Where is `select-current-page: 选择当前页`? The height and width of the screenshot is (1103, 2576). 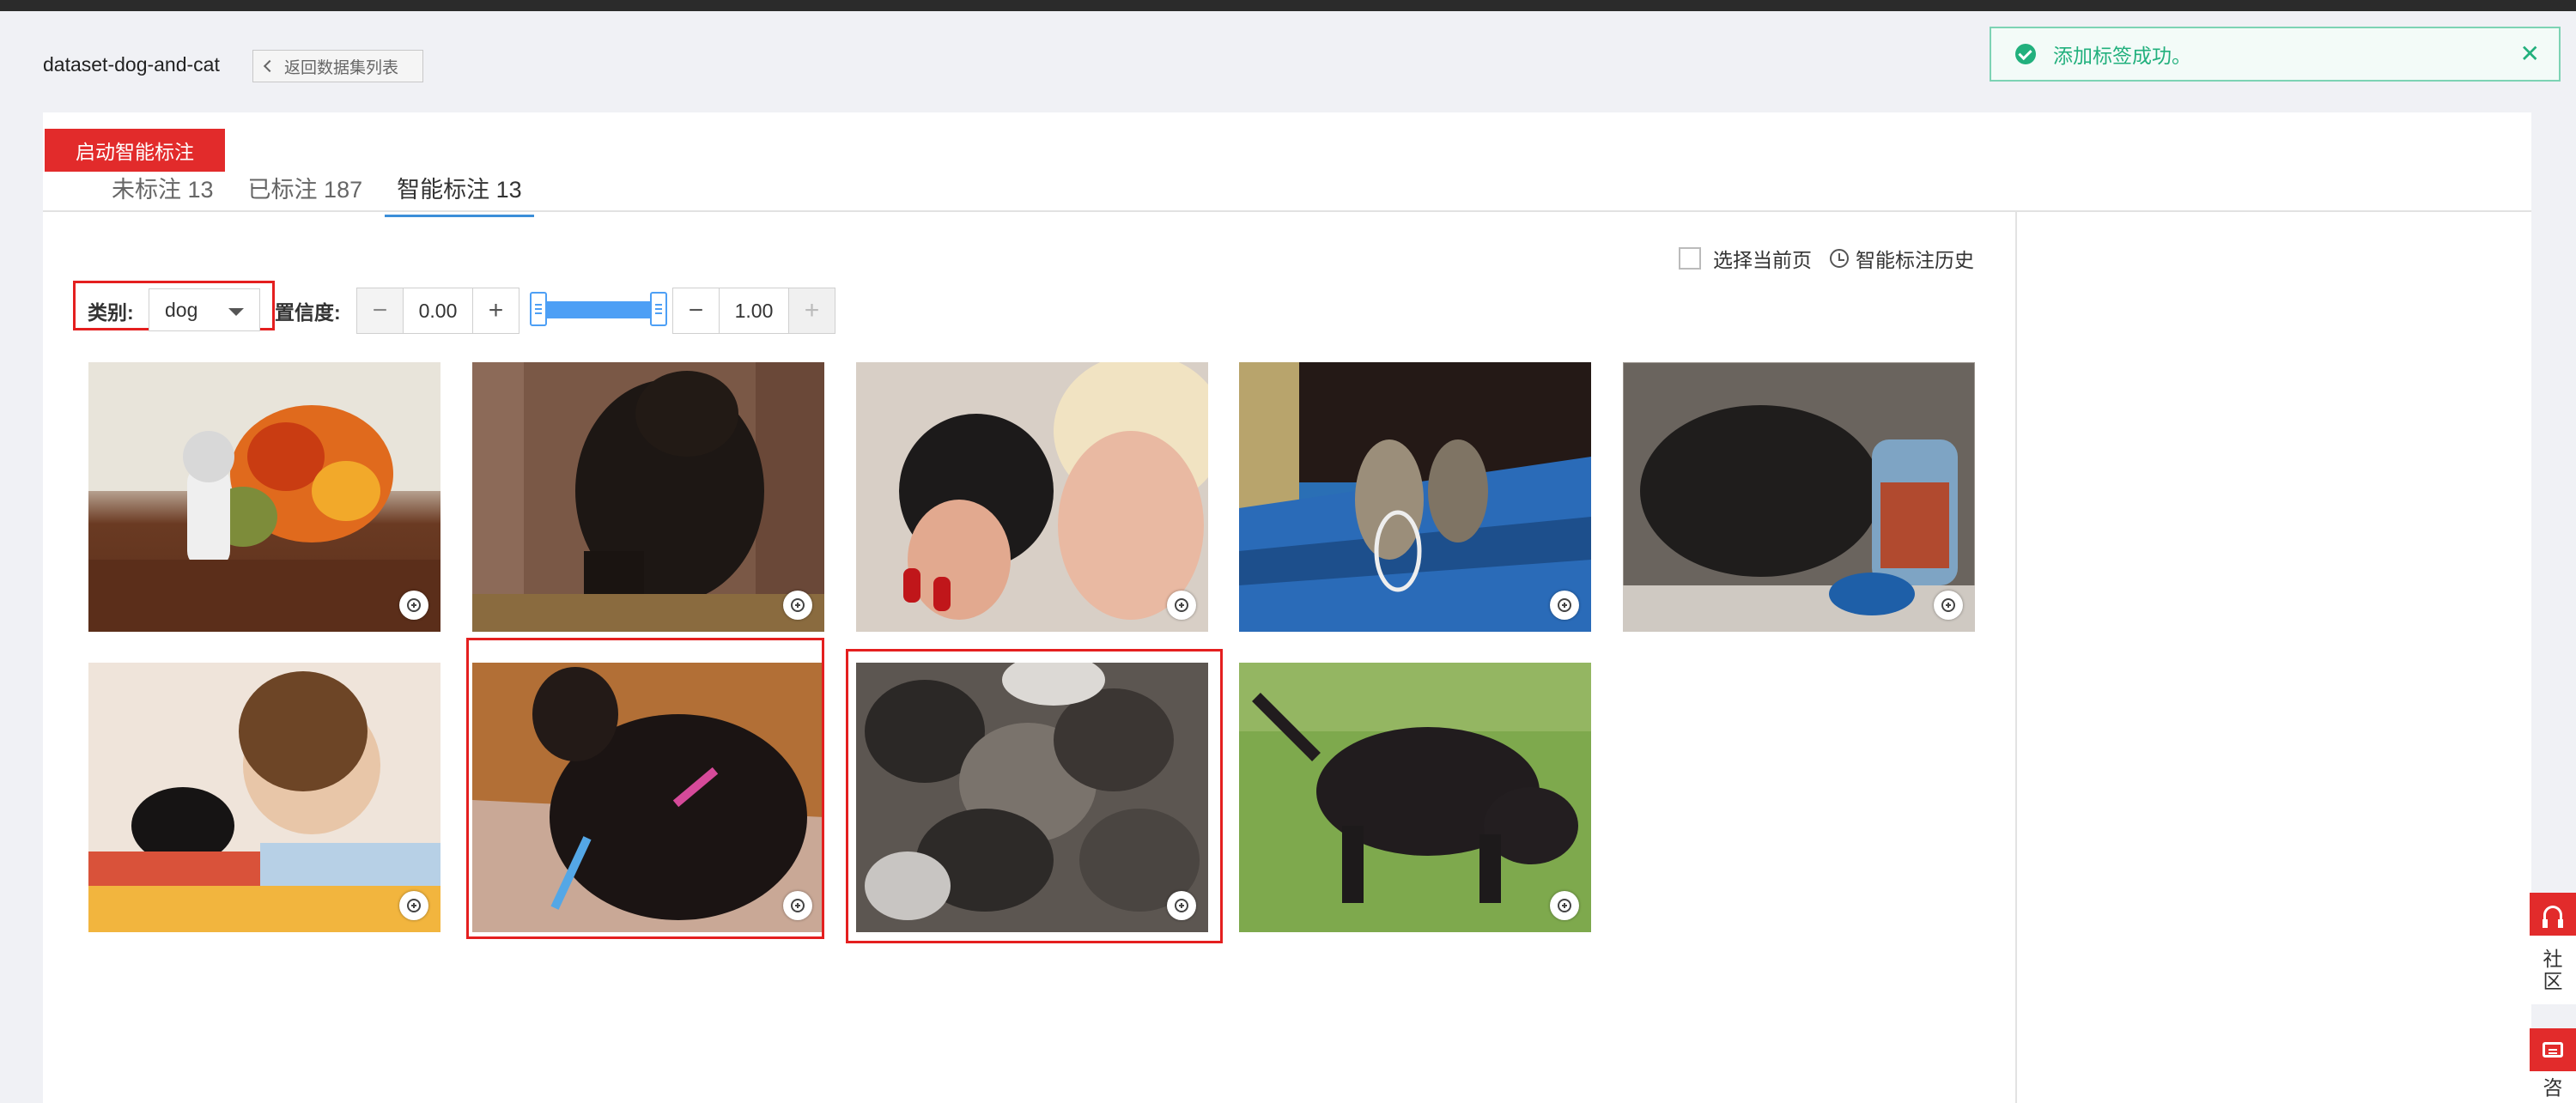 select-current-page: 选择当前页 is located at coordinates (1745, 258).